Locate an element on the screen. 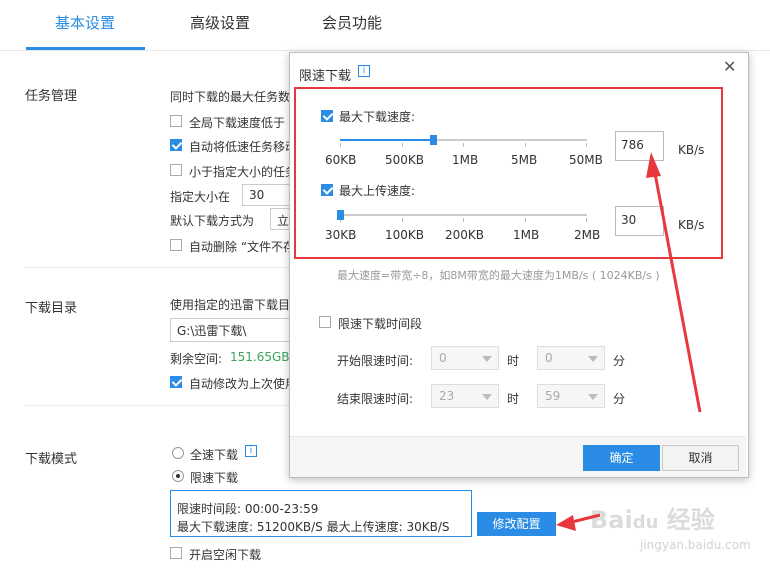 This screenshot has height=571, width=770. annotation-arrows is located at coordinates (629, 341).